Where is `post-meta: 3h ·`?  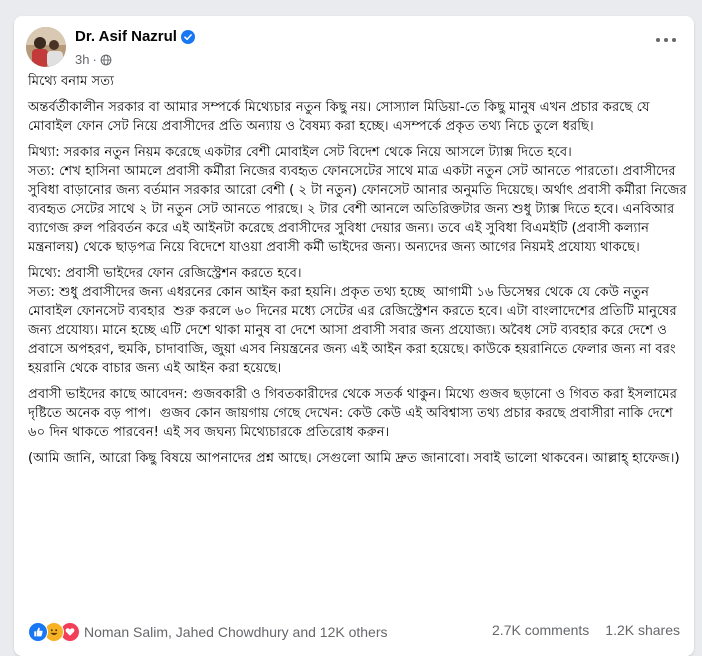
post-meta: 3h · is located at coordinates (93, 59).